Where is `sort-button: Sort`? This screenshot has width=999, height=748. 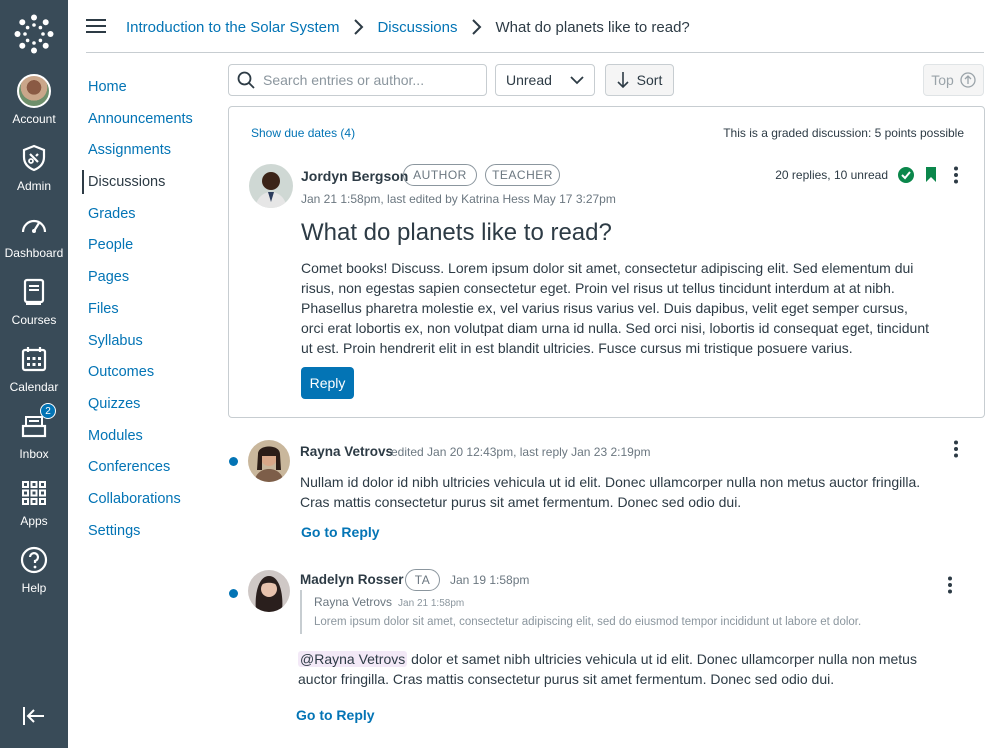
sort-button: Sort is located at coordinates (639, 80).